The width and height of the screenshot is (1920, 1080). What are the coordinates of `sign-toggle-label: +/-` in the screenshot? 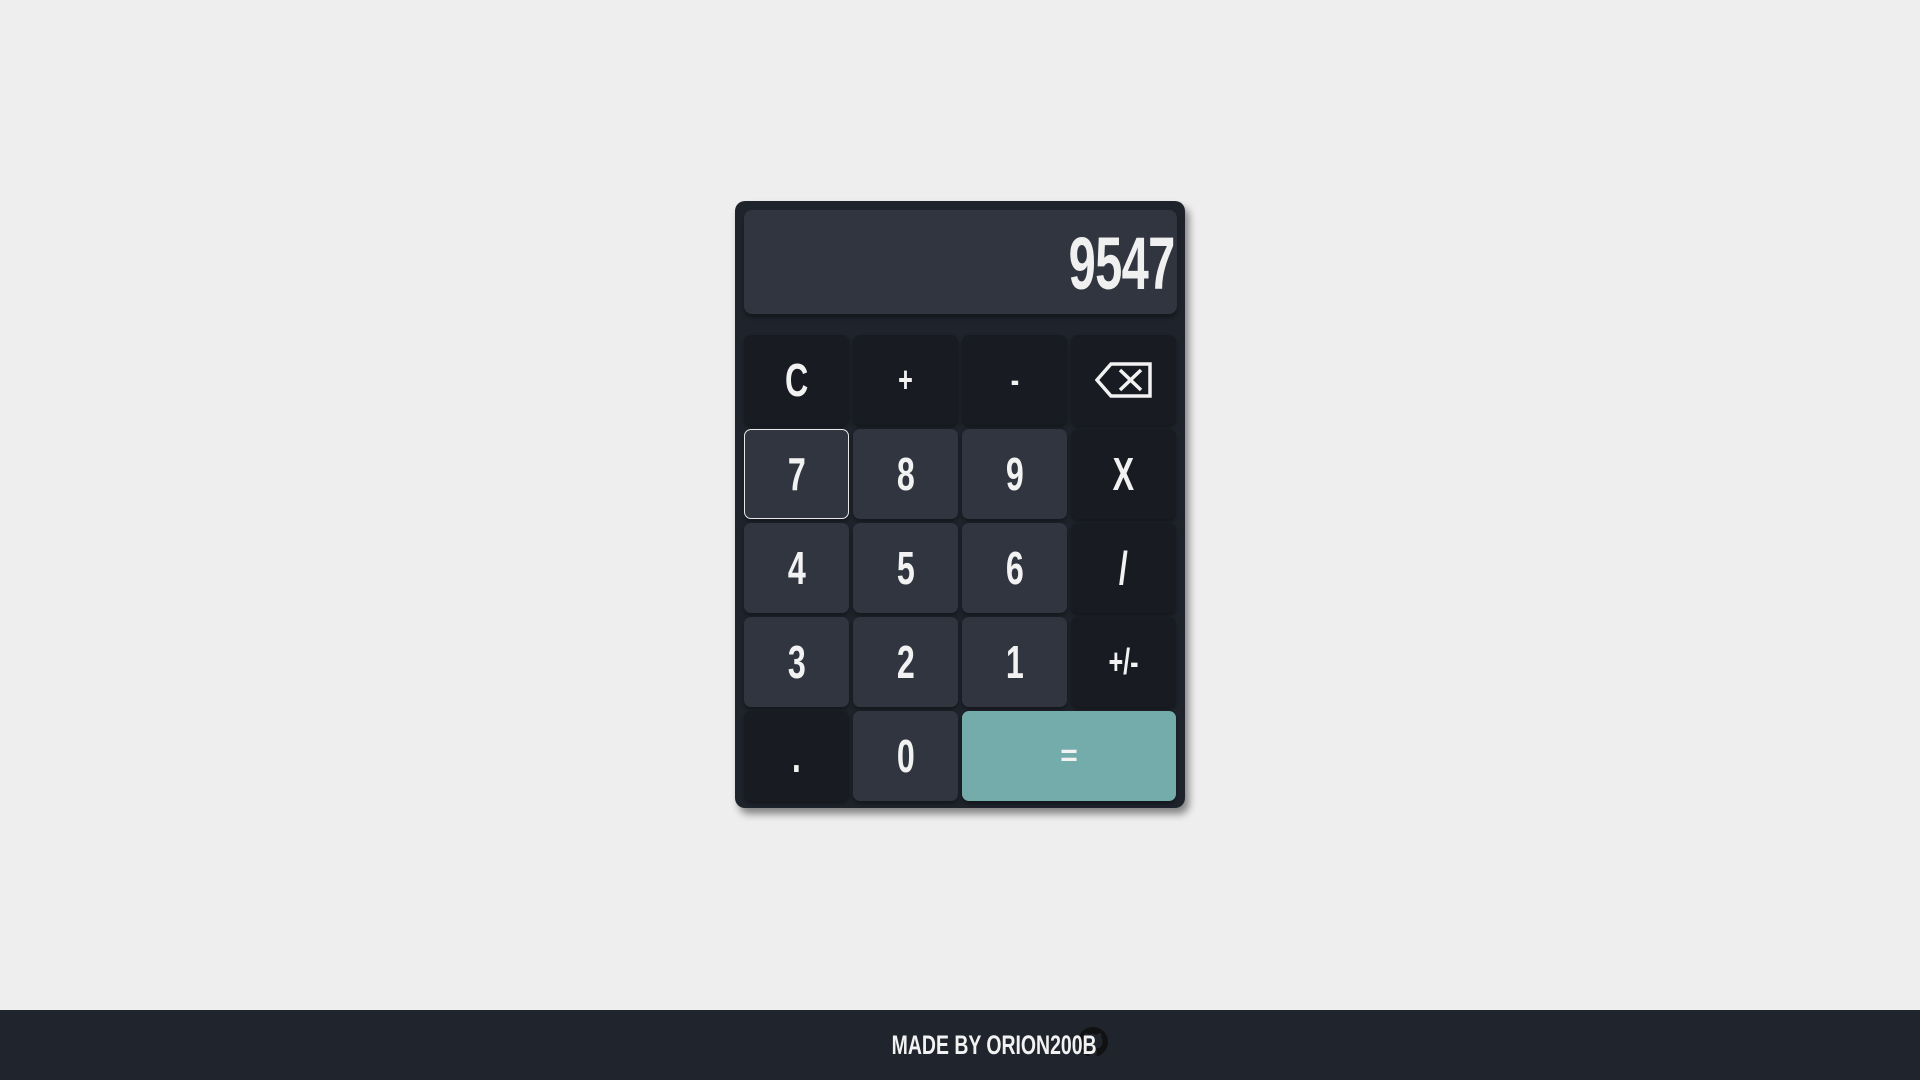 It's located at (1123, 661).